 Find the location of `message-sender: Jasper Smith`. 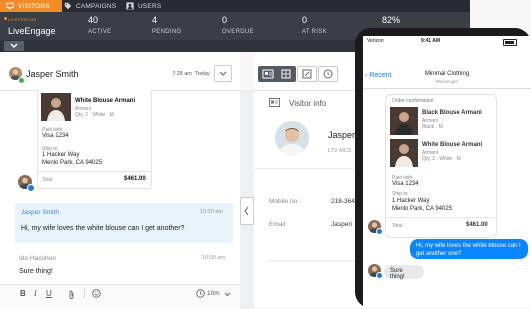

message-sender: Jasper Smith is located at coordinates (40, 212).